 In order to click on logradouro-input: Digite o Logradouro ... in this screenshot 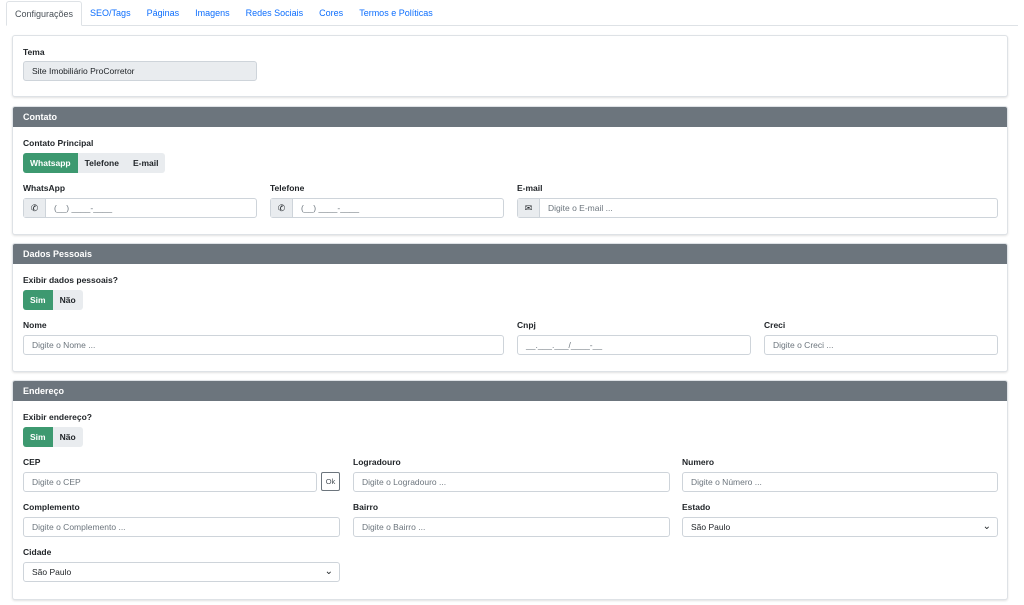, I will do `click(511, 482)`.